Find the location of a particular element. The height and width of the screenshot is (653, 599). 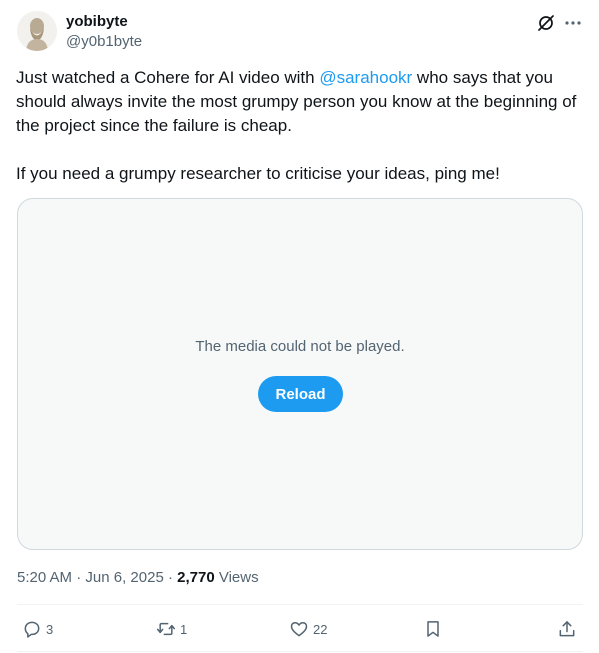

reply-count: 3 is located at coordinates (50, 629).